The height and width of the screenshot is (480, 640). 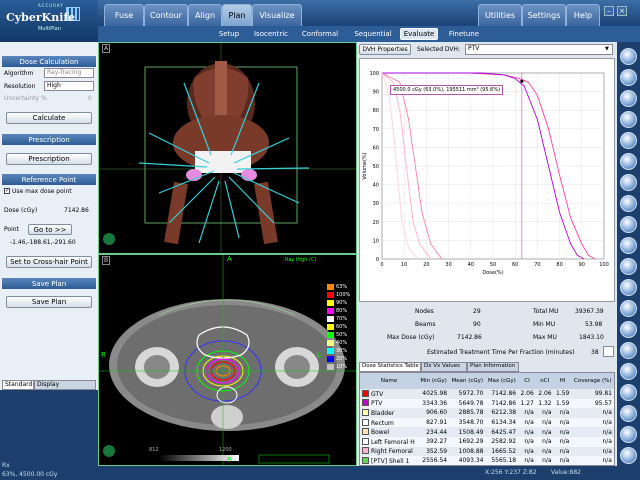 I want to click on tab-help: Help, so click(x=583, y=15).